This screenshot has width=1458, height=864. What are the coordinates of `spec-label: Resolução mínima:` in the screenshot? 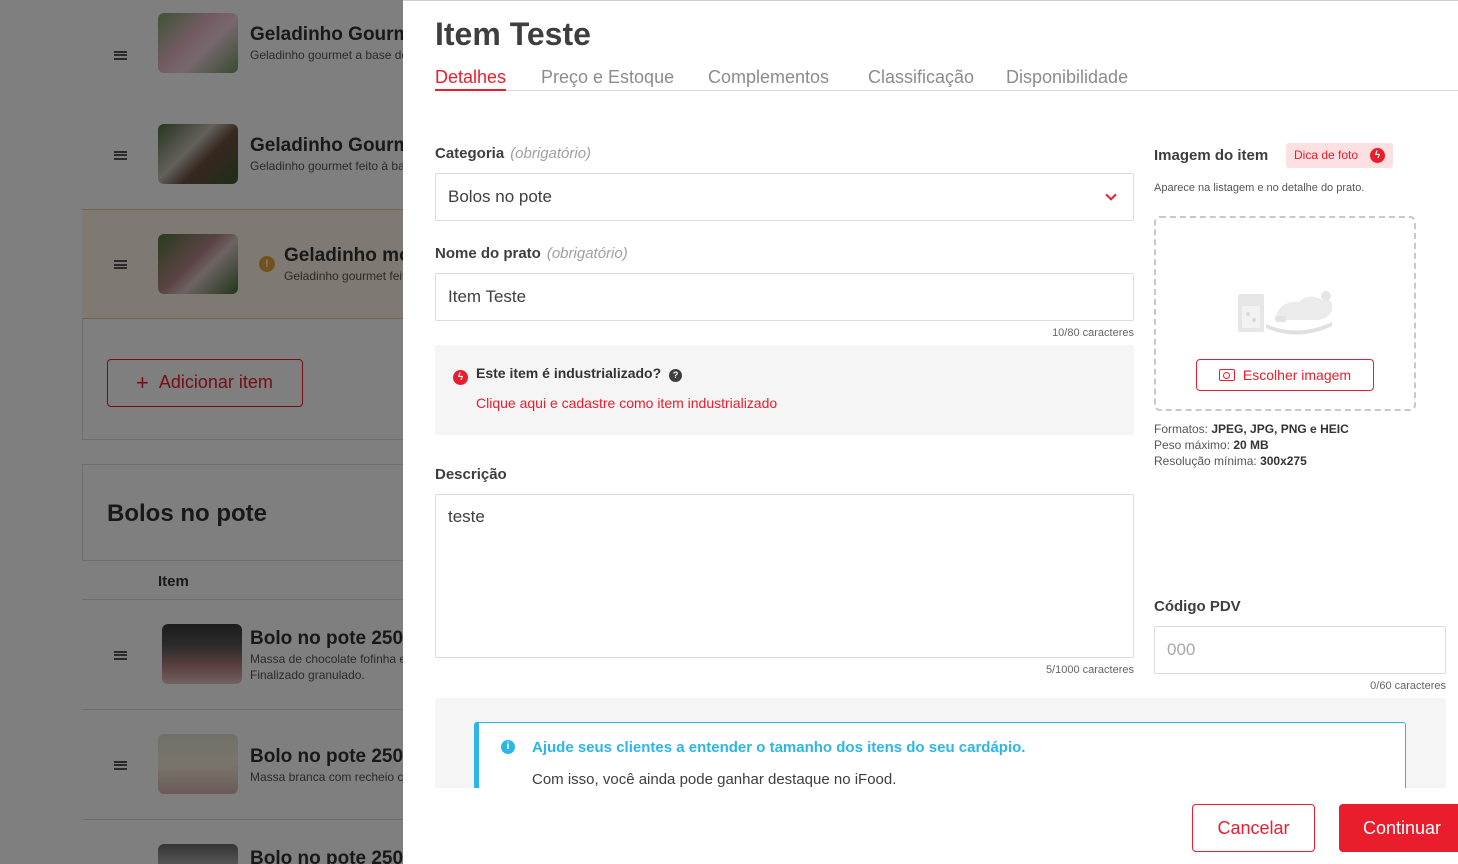 It's located at (1205, 461).